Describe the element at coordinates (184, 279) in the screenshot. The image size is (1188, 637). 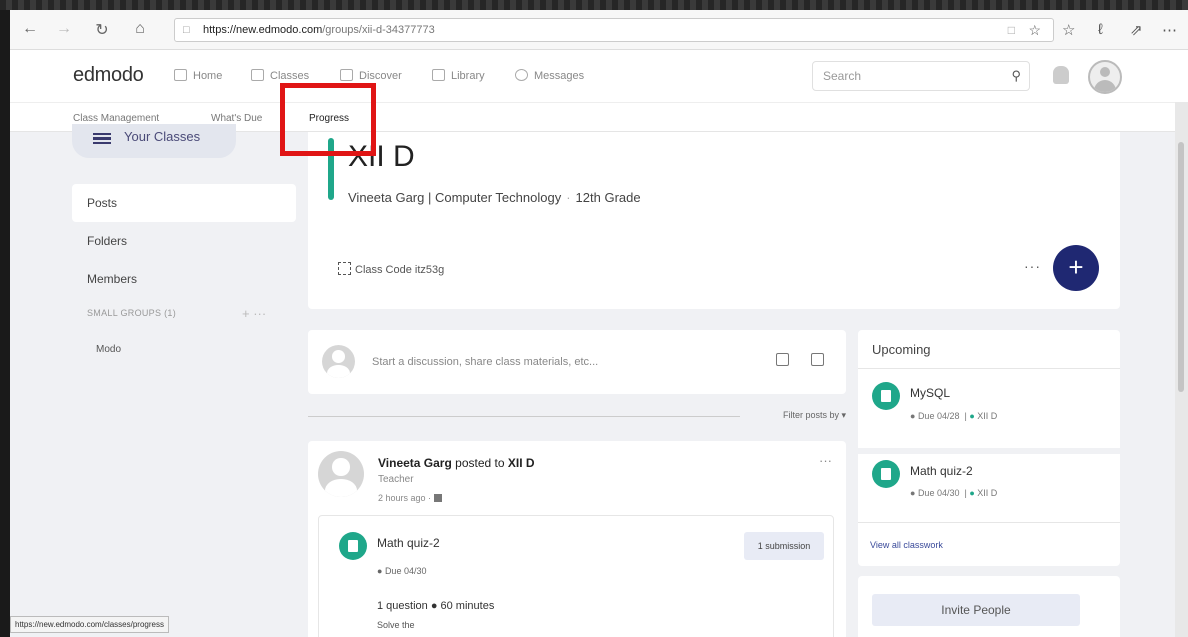
I see `sidebar-item-members: Members` at that location.